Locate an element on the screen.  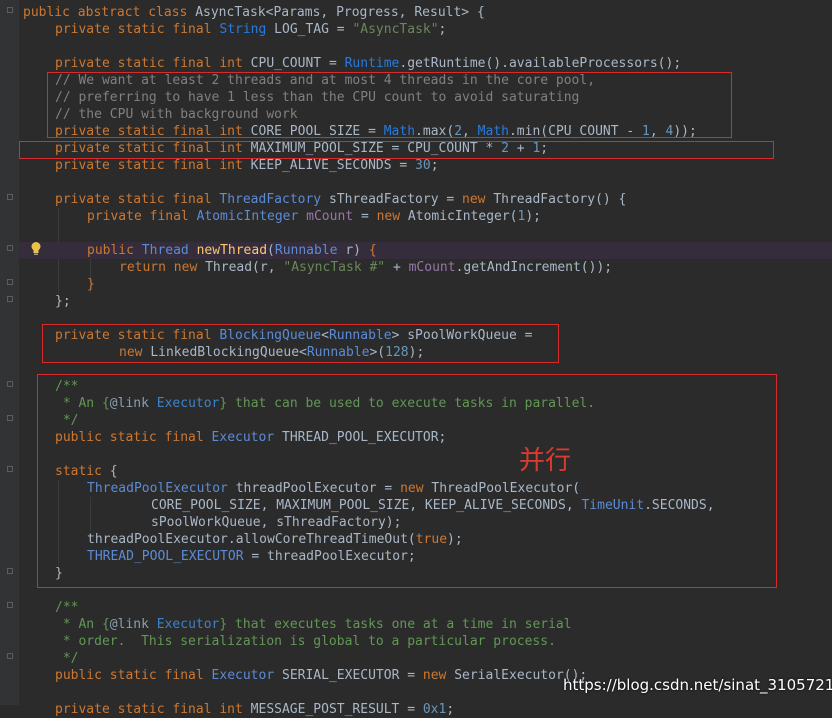
code-line: }; is located at coordinates (427, 301).